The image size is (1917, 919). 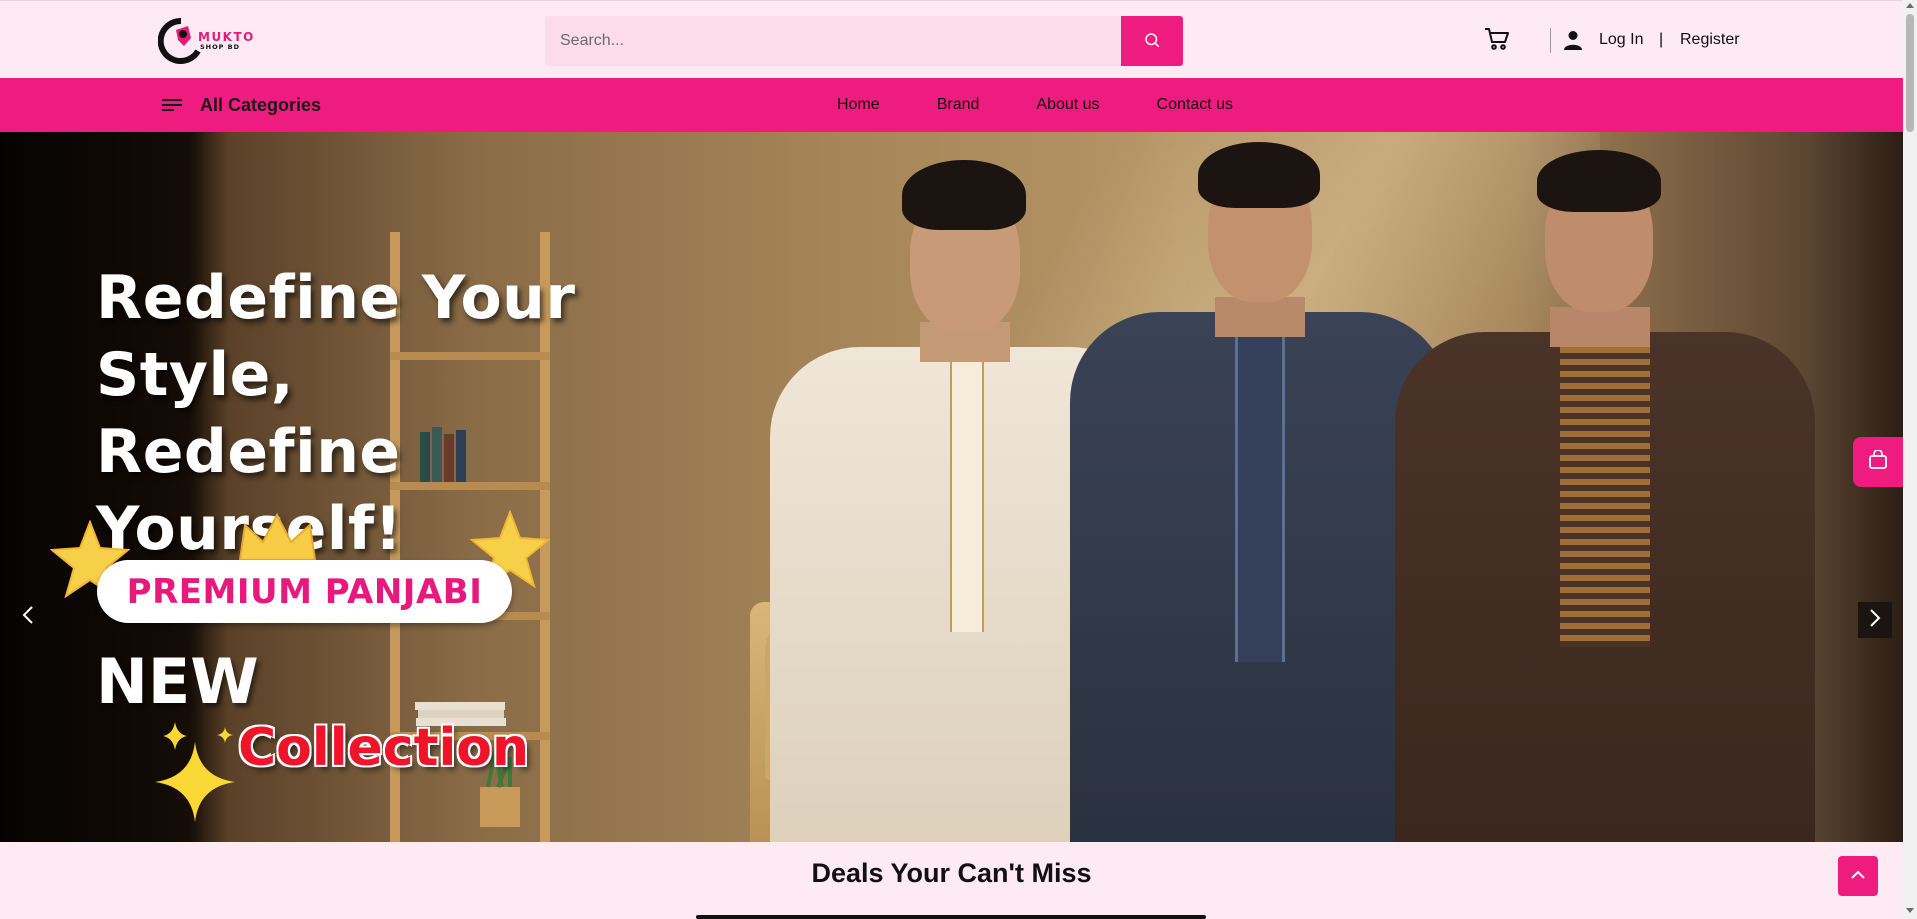 I want to click on site-header: MUKTO SHOP BD Log In | Register, so click(x=951, y=39).